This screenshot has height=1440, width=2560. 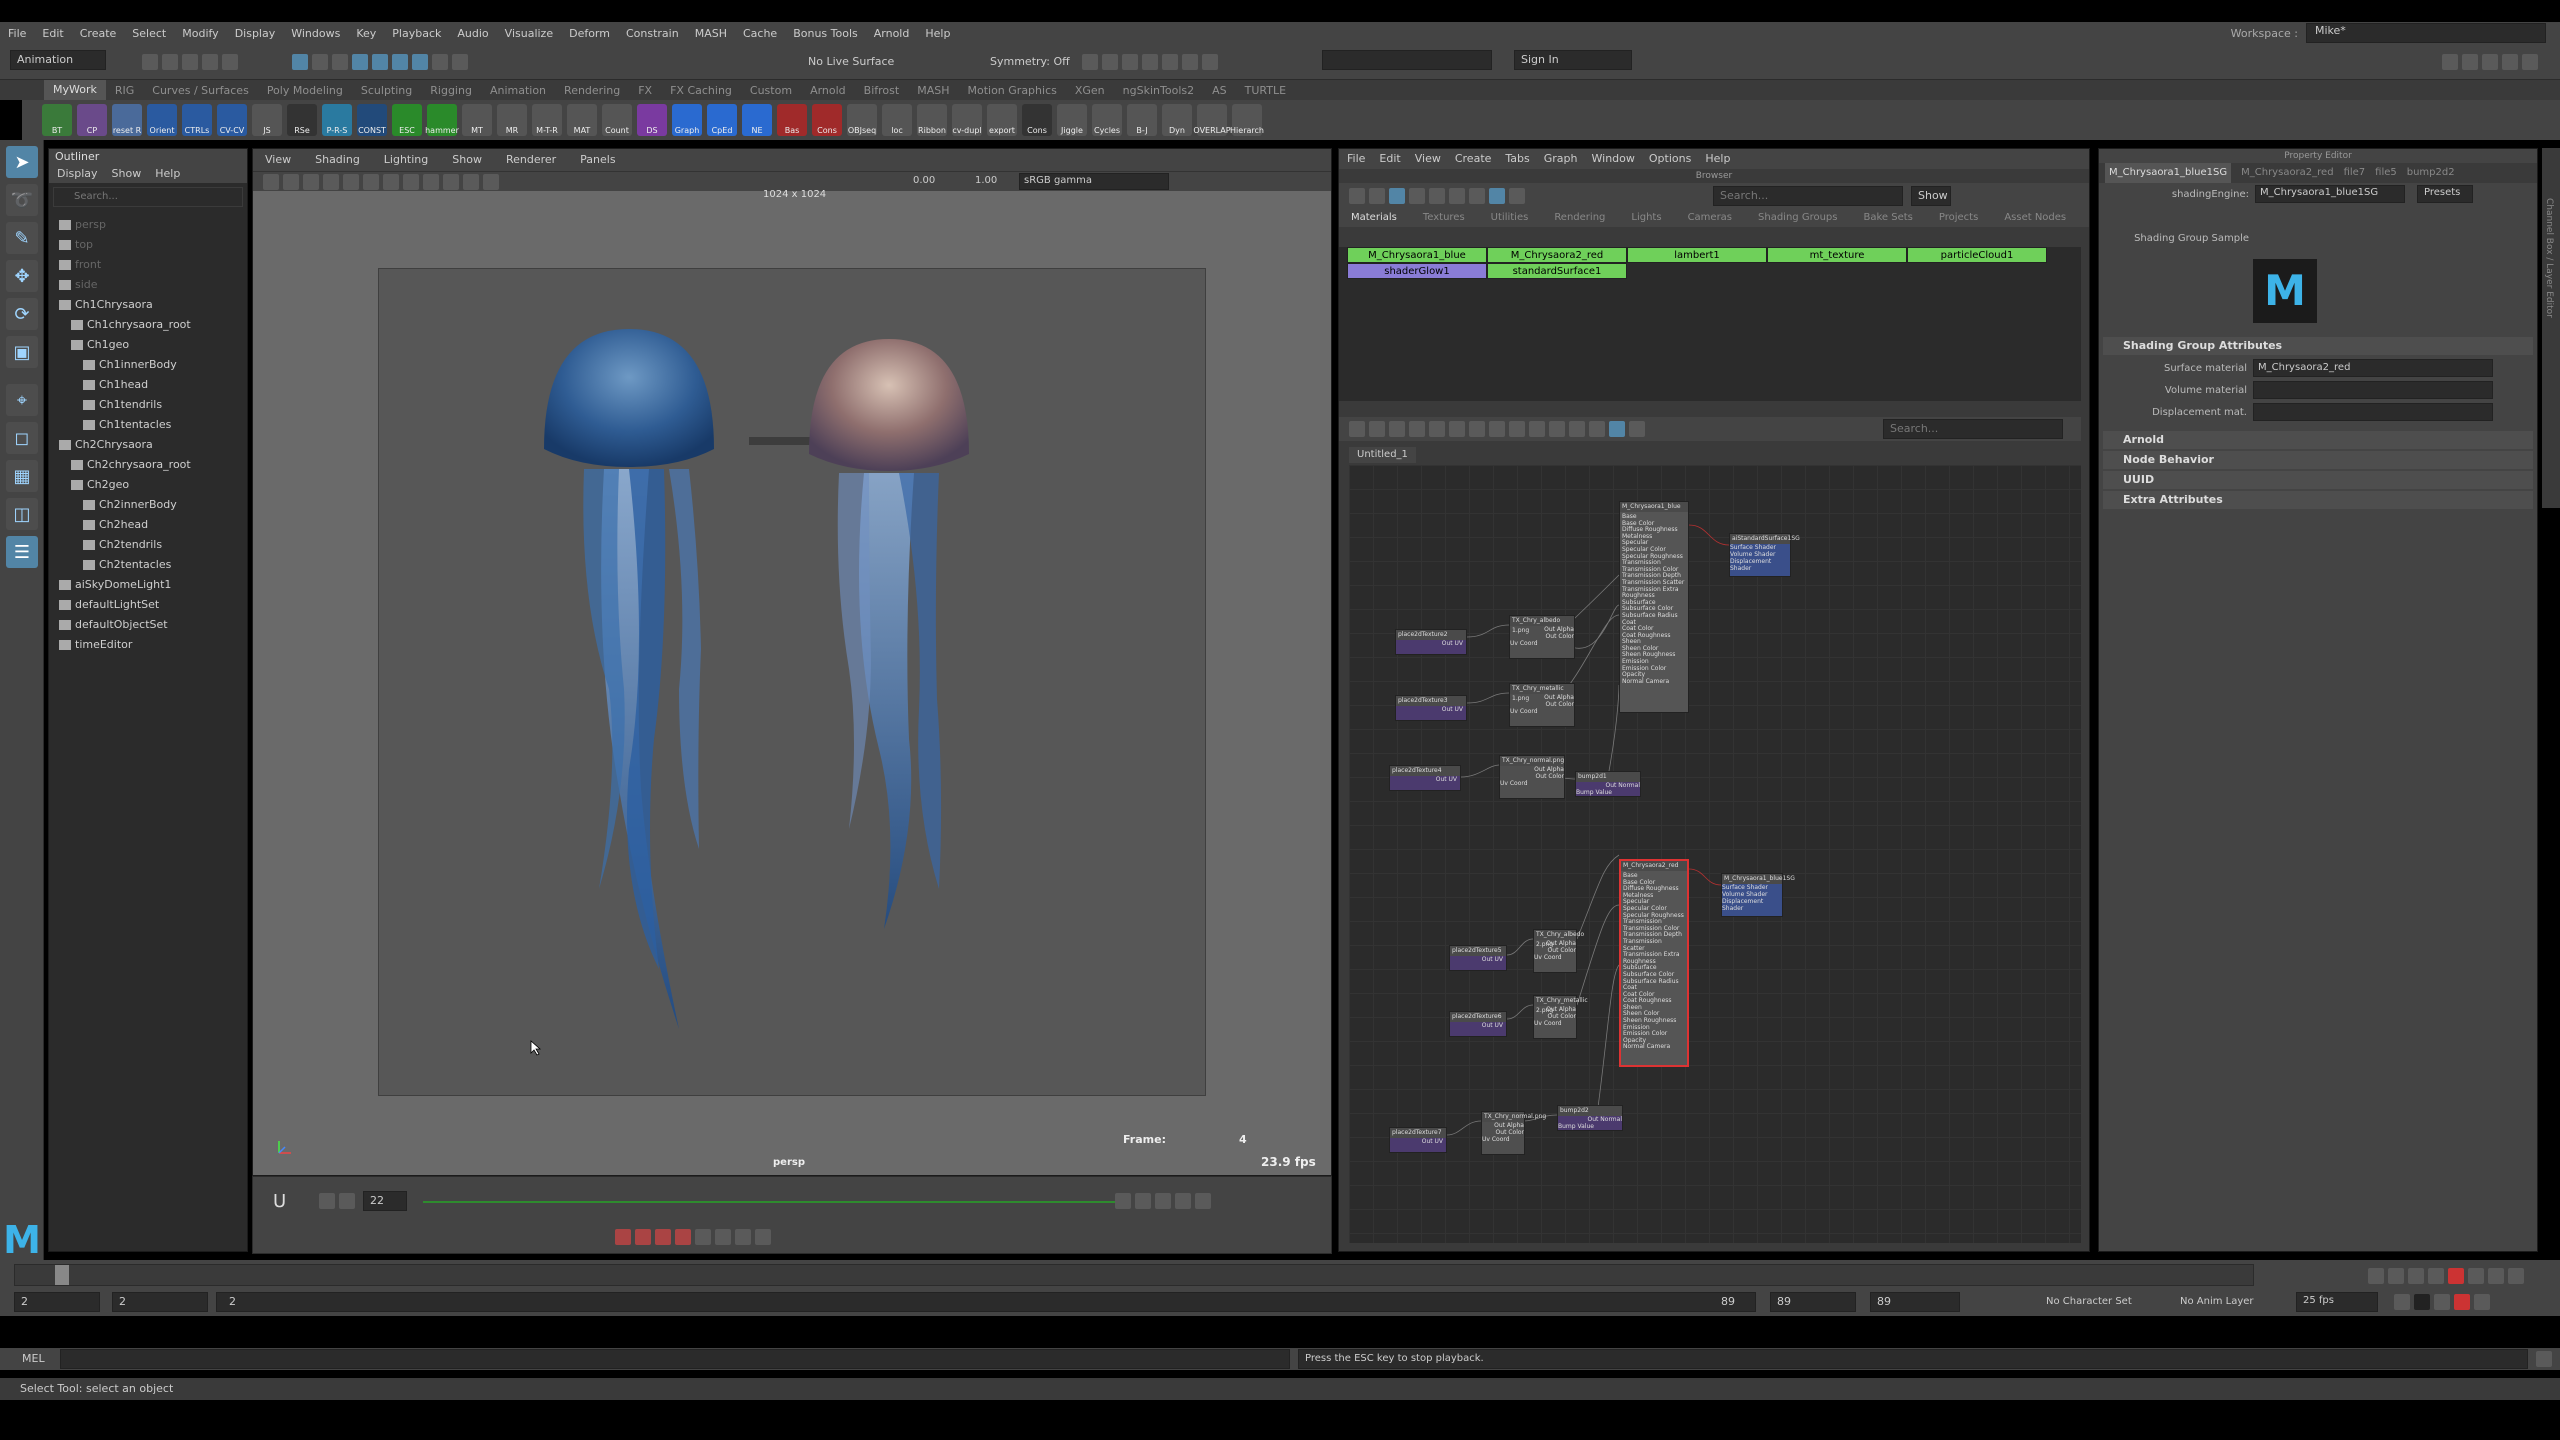 What do you see at coordinates (22, 400) in the screenshot?
I see `last-tool-icon: ⌖` at bounding box center [22, 400].